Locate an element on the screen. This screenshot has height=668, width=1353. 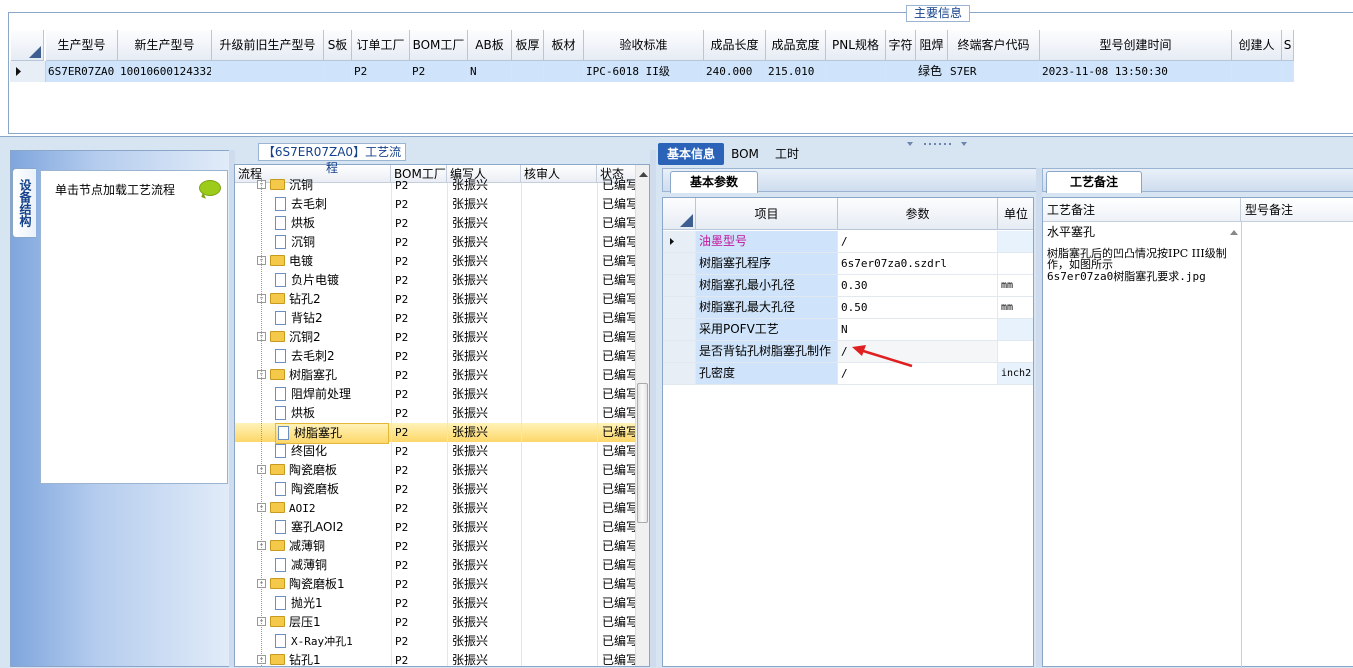
tab-process-notes: 工艺备注 is located at coordinates (1094, 182).